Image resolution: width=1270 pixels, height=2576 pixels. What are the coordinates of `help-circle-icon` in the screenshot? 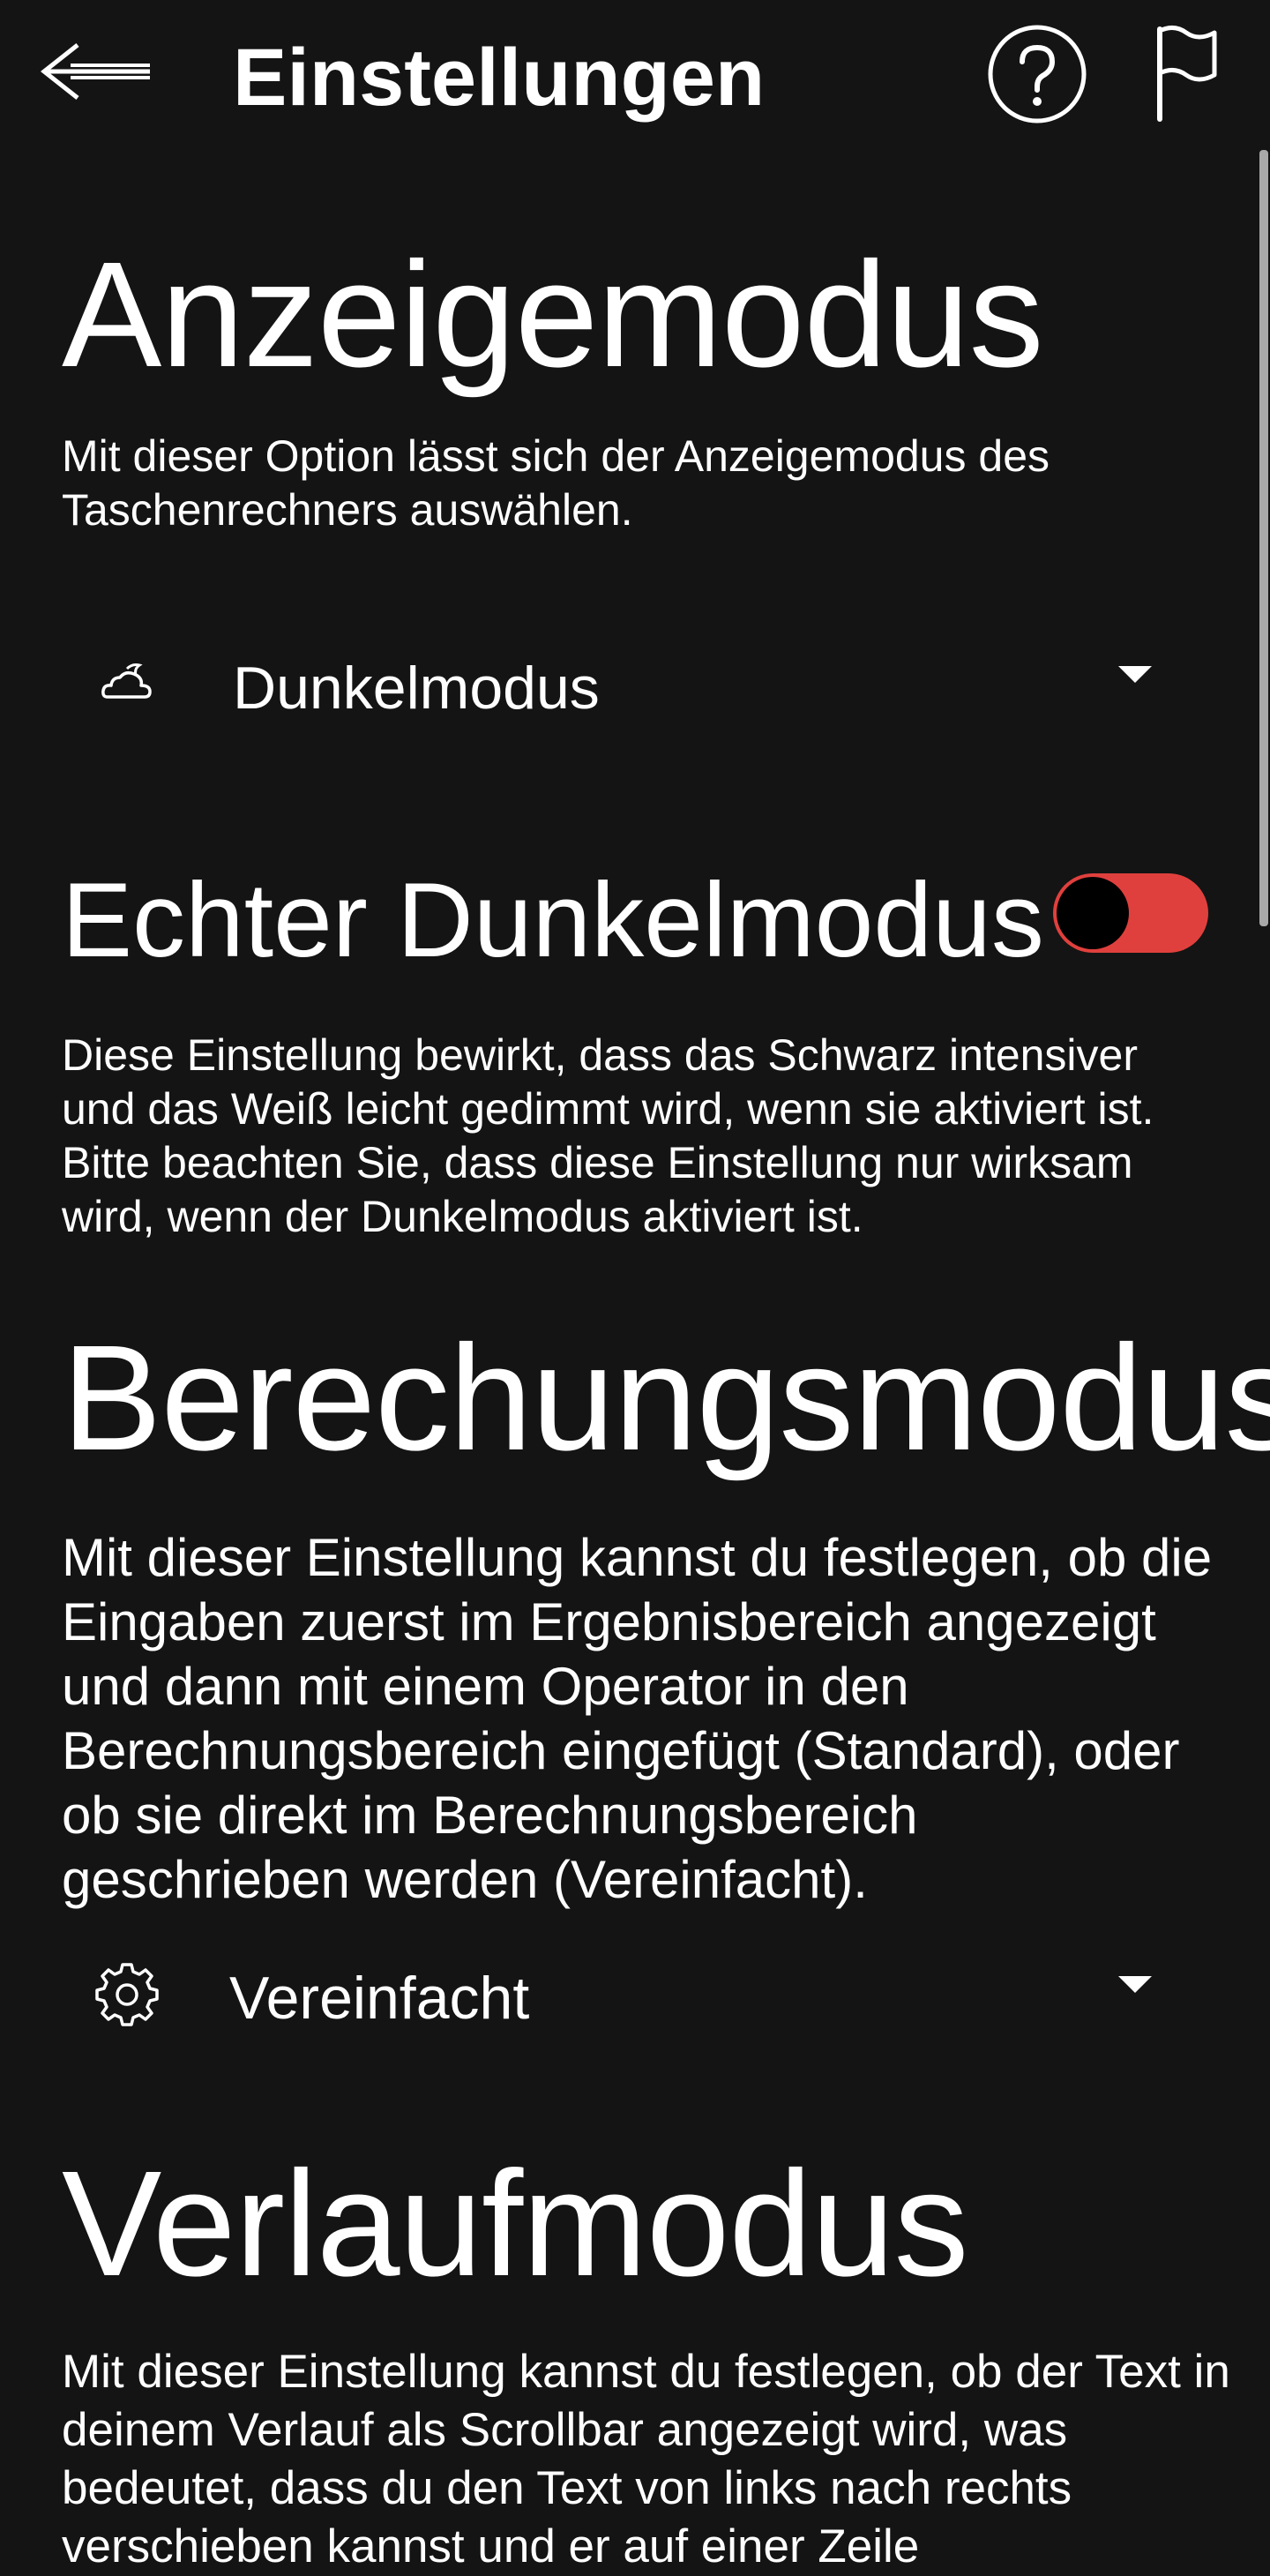 It's located at (1037, 77).